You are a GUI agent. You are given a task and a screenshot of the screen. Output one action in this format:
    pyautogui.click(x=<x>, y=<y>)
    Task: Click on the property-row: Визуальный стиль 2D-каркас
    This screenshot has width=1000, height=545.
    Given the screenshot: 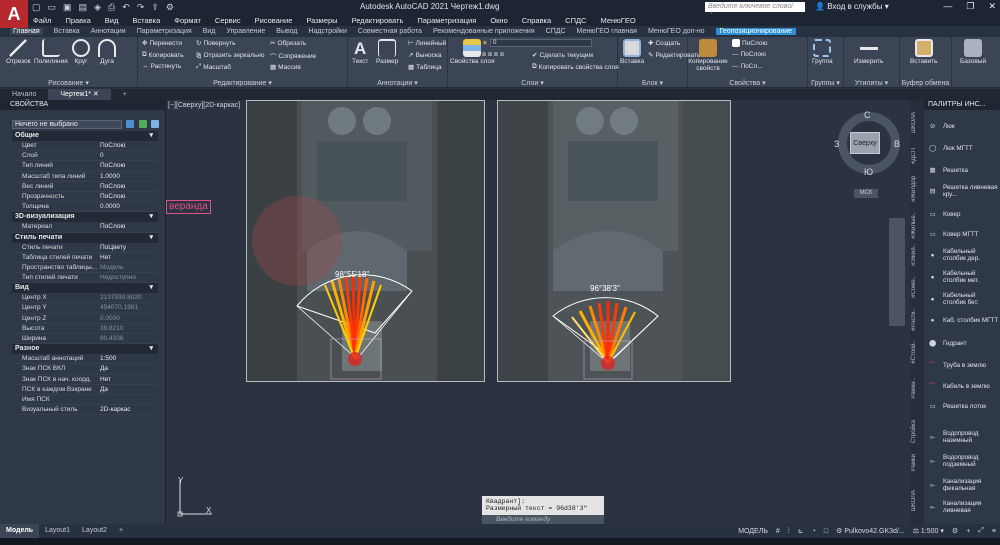 What is the action you would take?
    pyautogui.click(x=85, y=410)
    